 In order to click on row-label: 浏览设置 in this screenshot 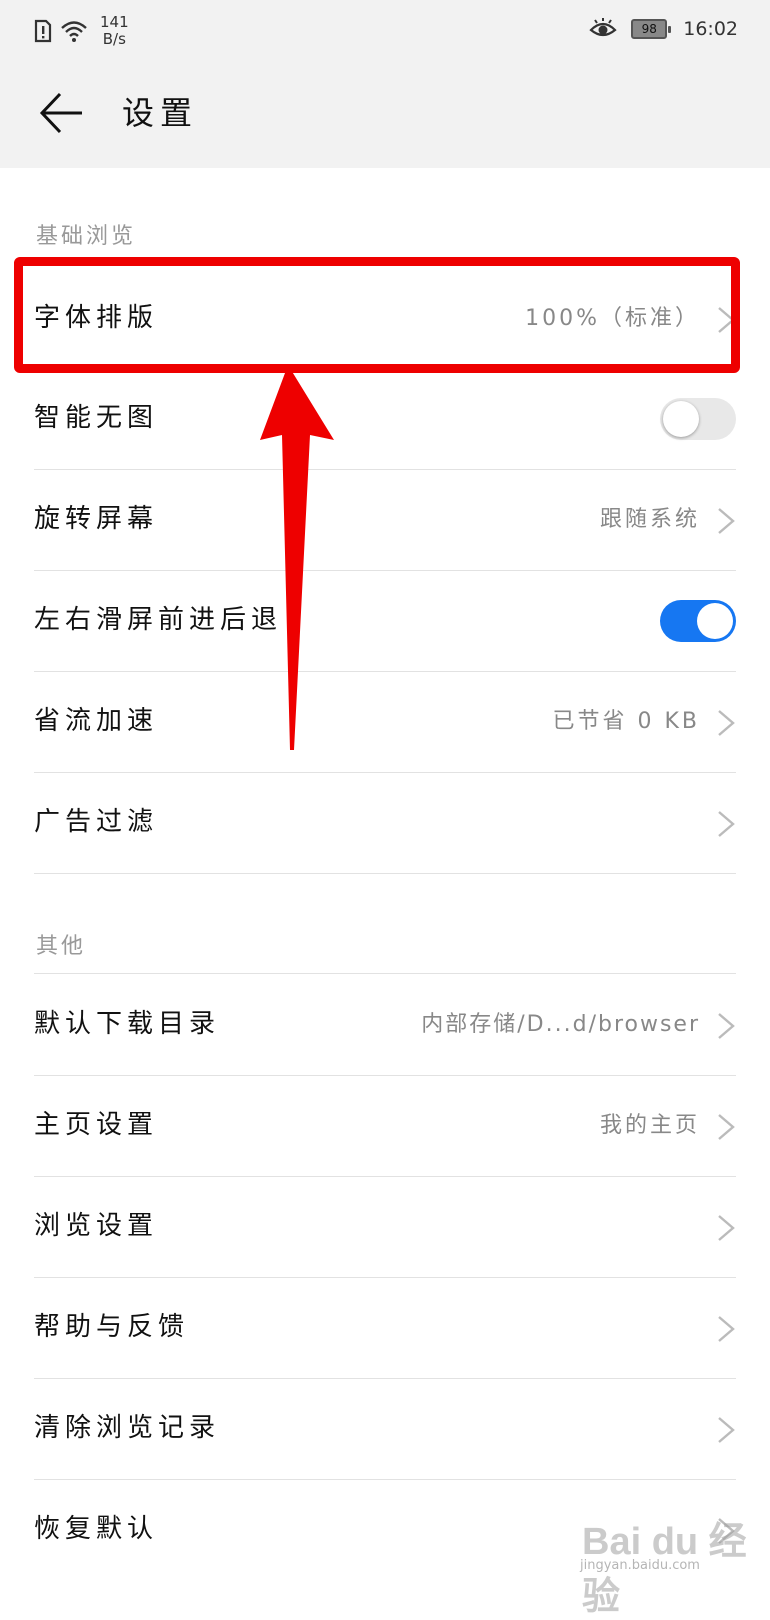, I will do `click(96, 1226)`.